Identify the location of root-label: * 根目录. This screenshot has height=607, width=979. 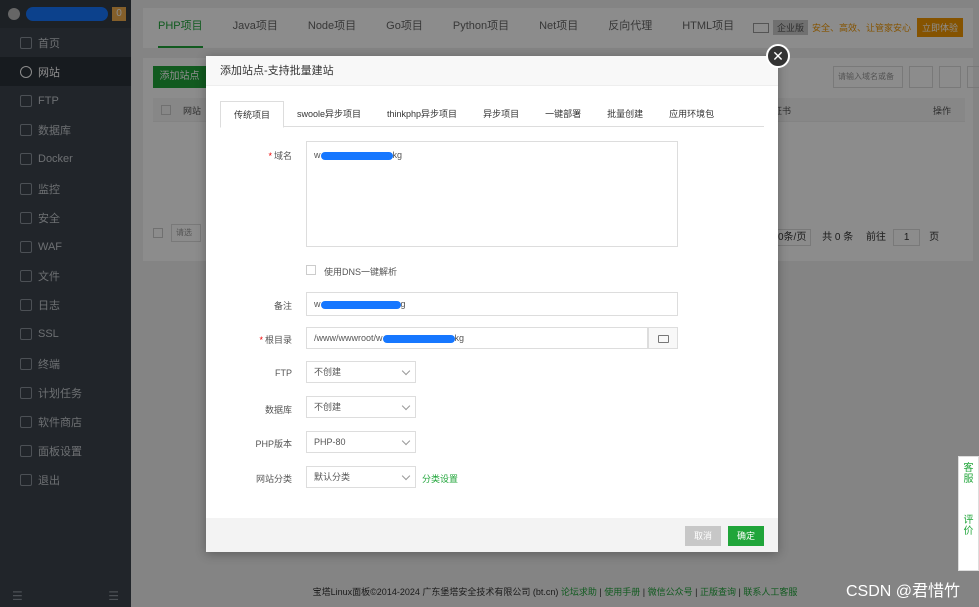
(275, 340).